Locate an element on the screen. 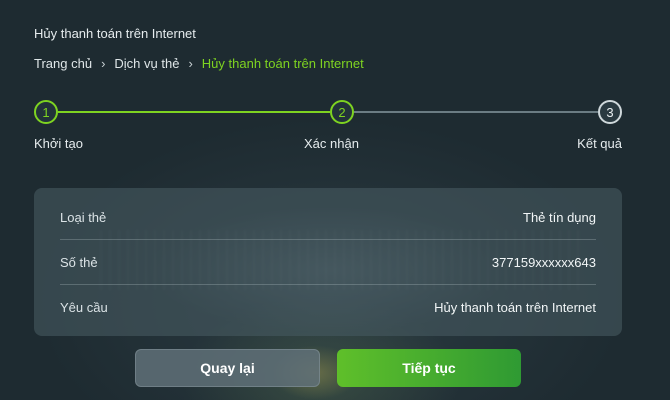 This screenshot has width=670, height=400. step-connector-pending is located at coordinates (476, 112).